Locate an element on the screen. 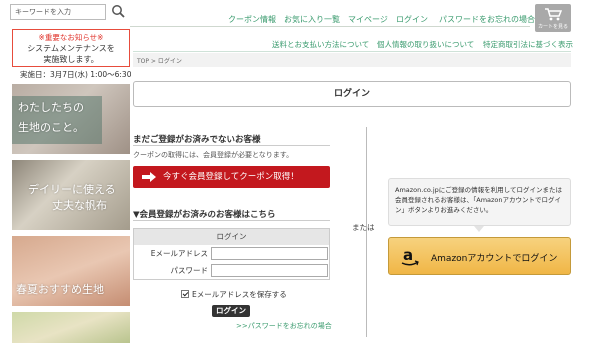  page-title: ログイン is located at coordinates (352, 94).